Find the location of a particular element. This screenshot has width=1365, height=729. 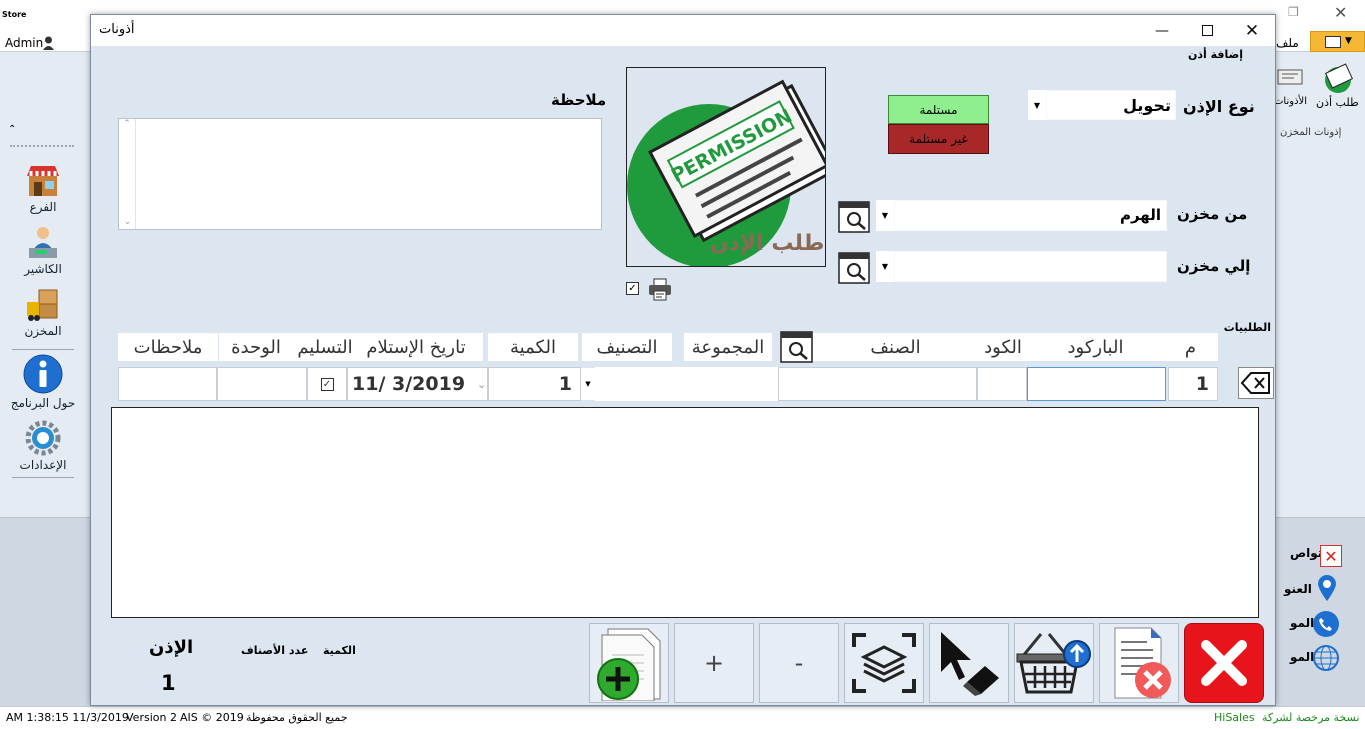

sidebar-item-label: الإعدادات is located at coordinates (43, 465).